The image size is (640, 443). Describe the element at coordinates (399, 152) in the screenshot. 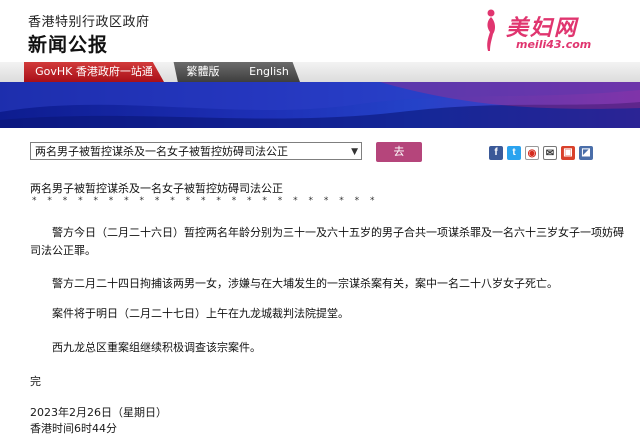

I see `go-button: 去` at that location.